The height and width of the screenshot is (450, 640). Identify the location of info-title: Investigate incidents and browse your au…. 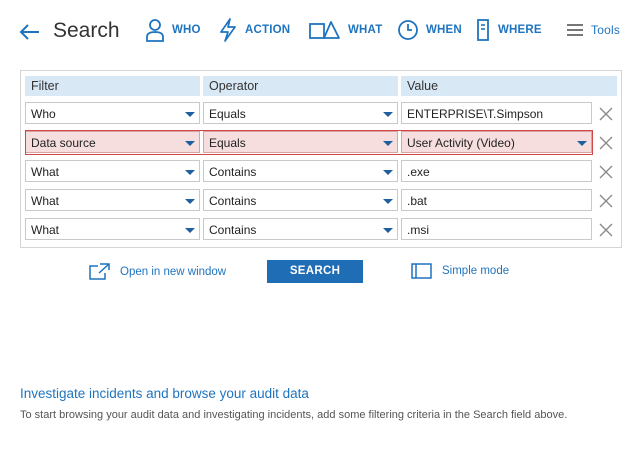
(164, 393).